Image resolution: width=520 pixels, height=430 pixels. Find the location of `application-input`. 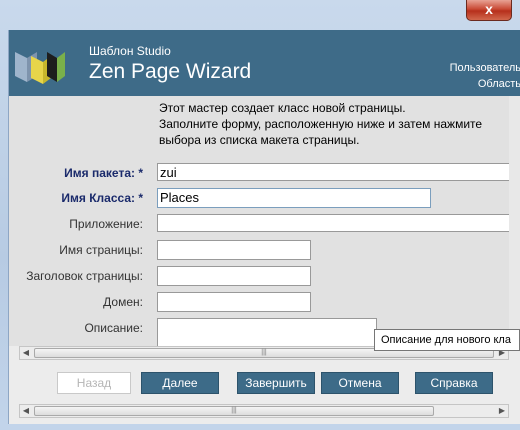

application-input is located at coordinates (333, 223).